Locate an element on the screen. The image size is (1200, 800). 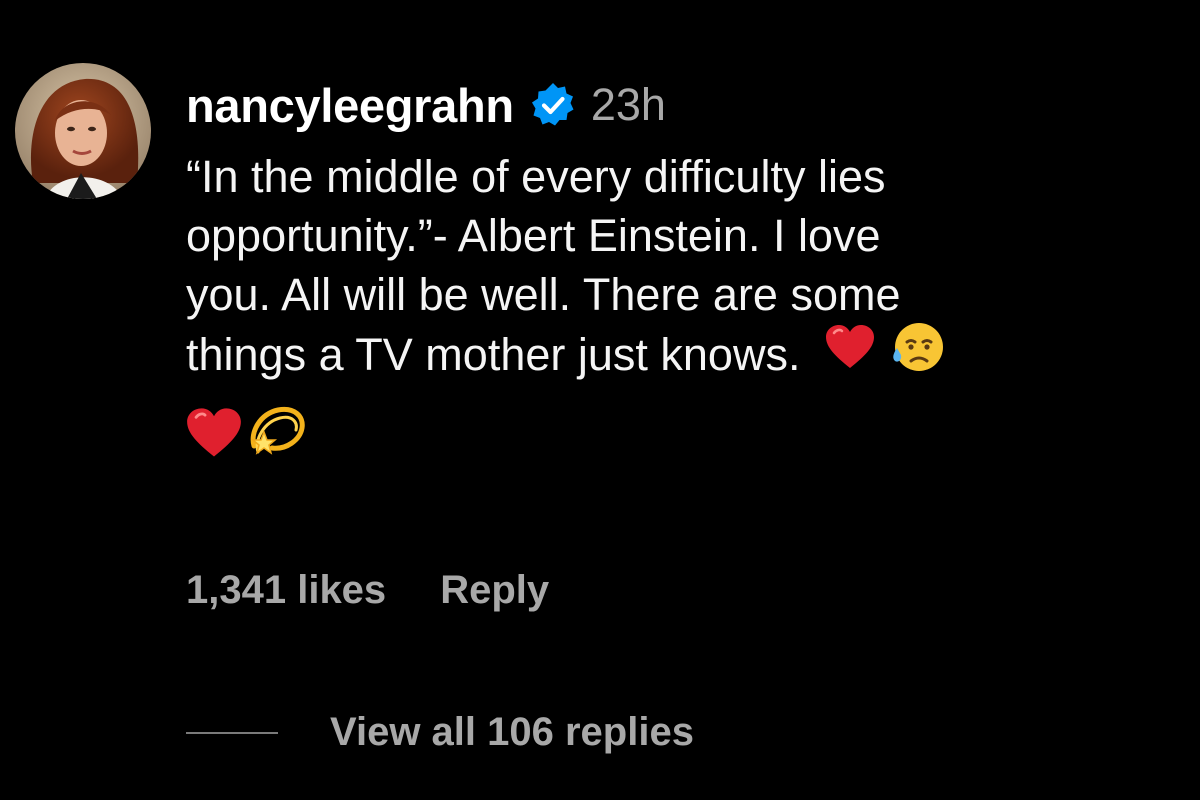
verified-badge-icon is located at coordinates (553, 105).